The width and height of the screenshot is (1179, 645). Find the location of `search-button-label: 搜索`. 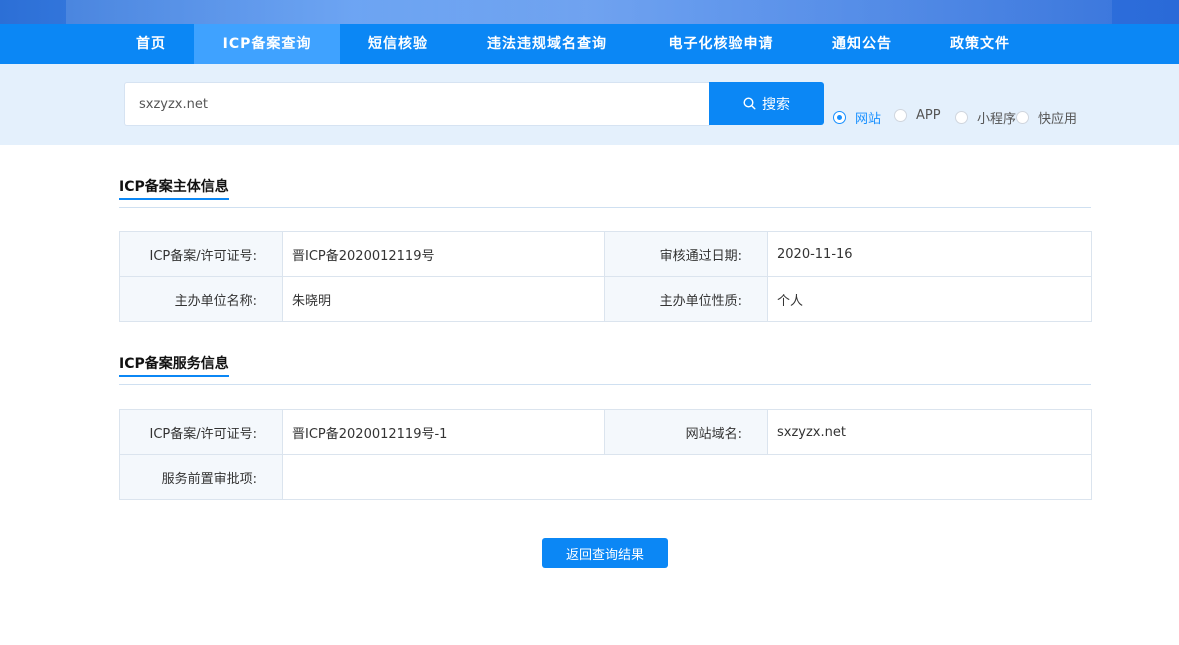

search-button-label: 搜索 is located at coordinates (776, 104).